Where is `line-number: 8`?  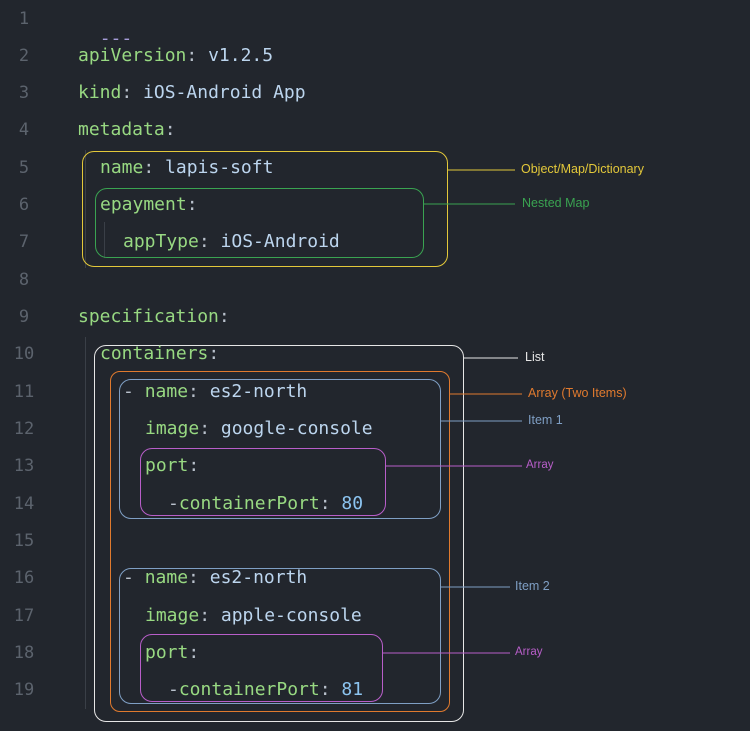
line-number: 8 is located at coordinates (24, 280).